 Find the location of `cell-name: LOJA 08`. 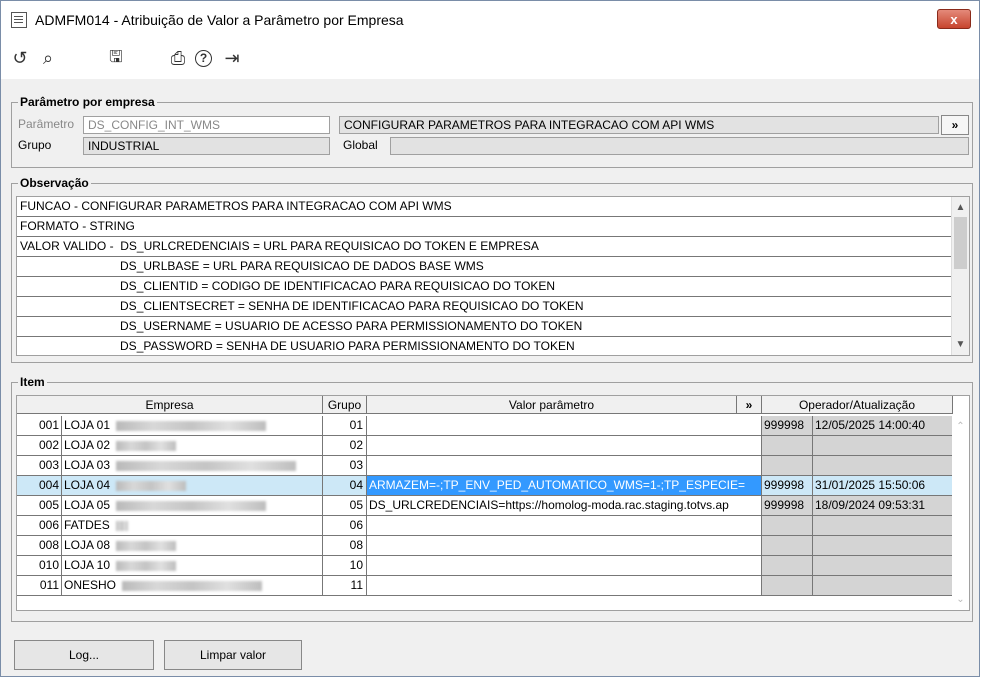

cell-name: LOJA 08 is located at coordinates (192, 546).